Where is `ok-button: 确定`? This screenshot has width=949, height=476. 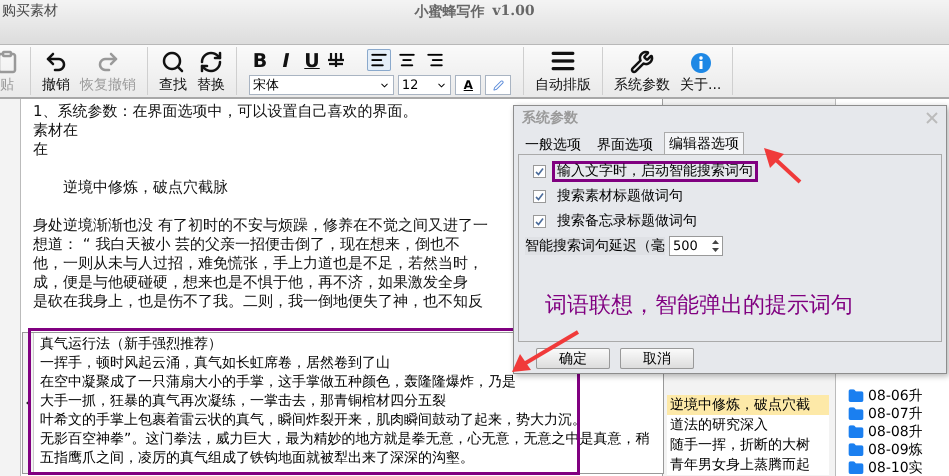 ok-button: 确定 is located at coordinates (573, 358).